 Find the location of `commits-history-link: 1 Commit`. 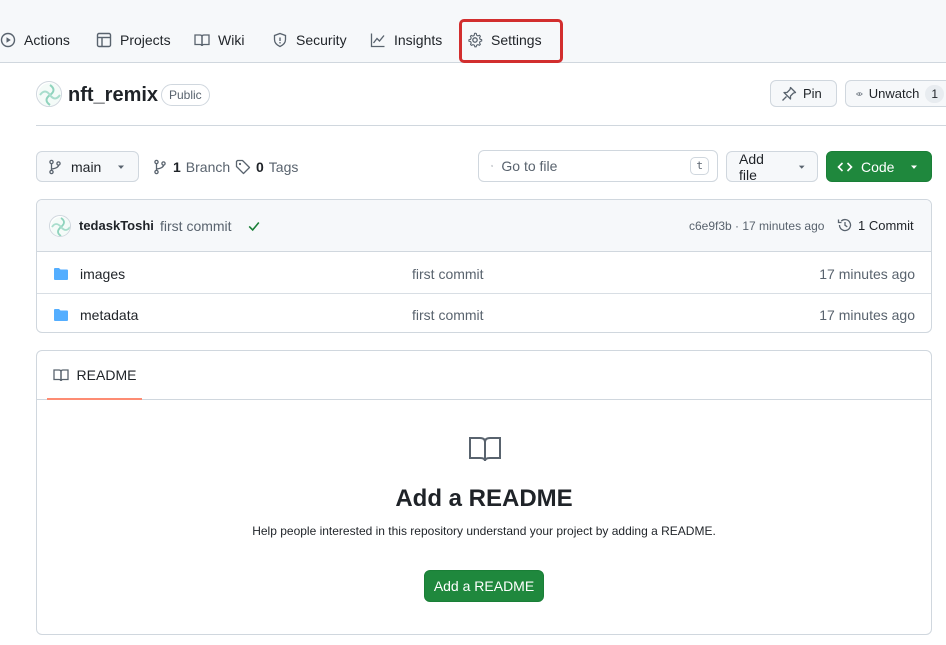

commits-history-link: 1 Commit is located at coordinates (875, 225).